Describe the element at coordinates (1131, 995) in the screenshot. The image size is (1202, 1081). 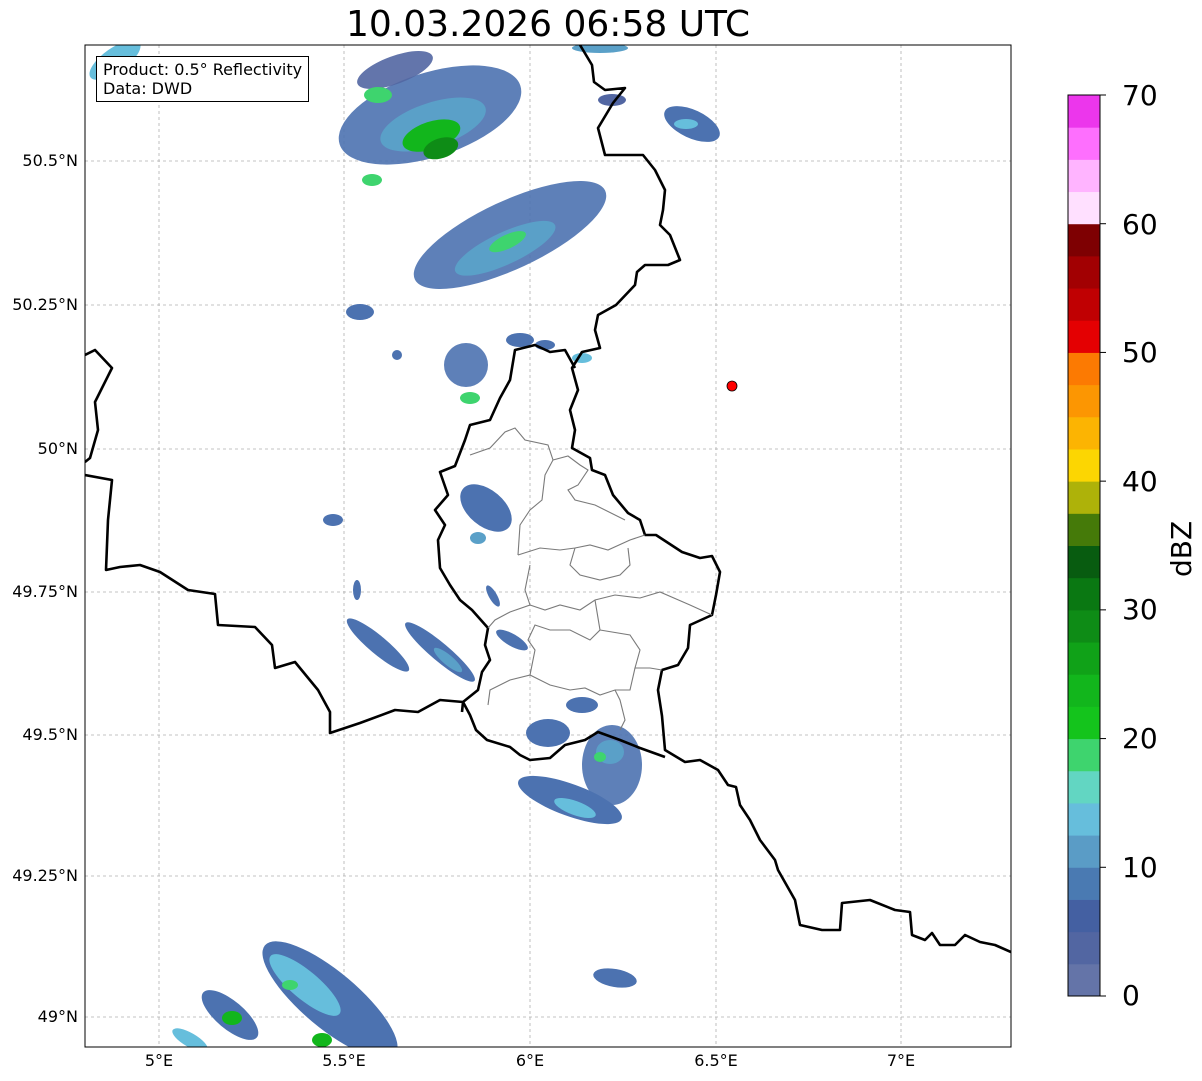
I see `colorbar-tick-label: 0` at that location.